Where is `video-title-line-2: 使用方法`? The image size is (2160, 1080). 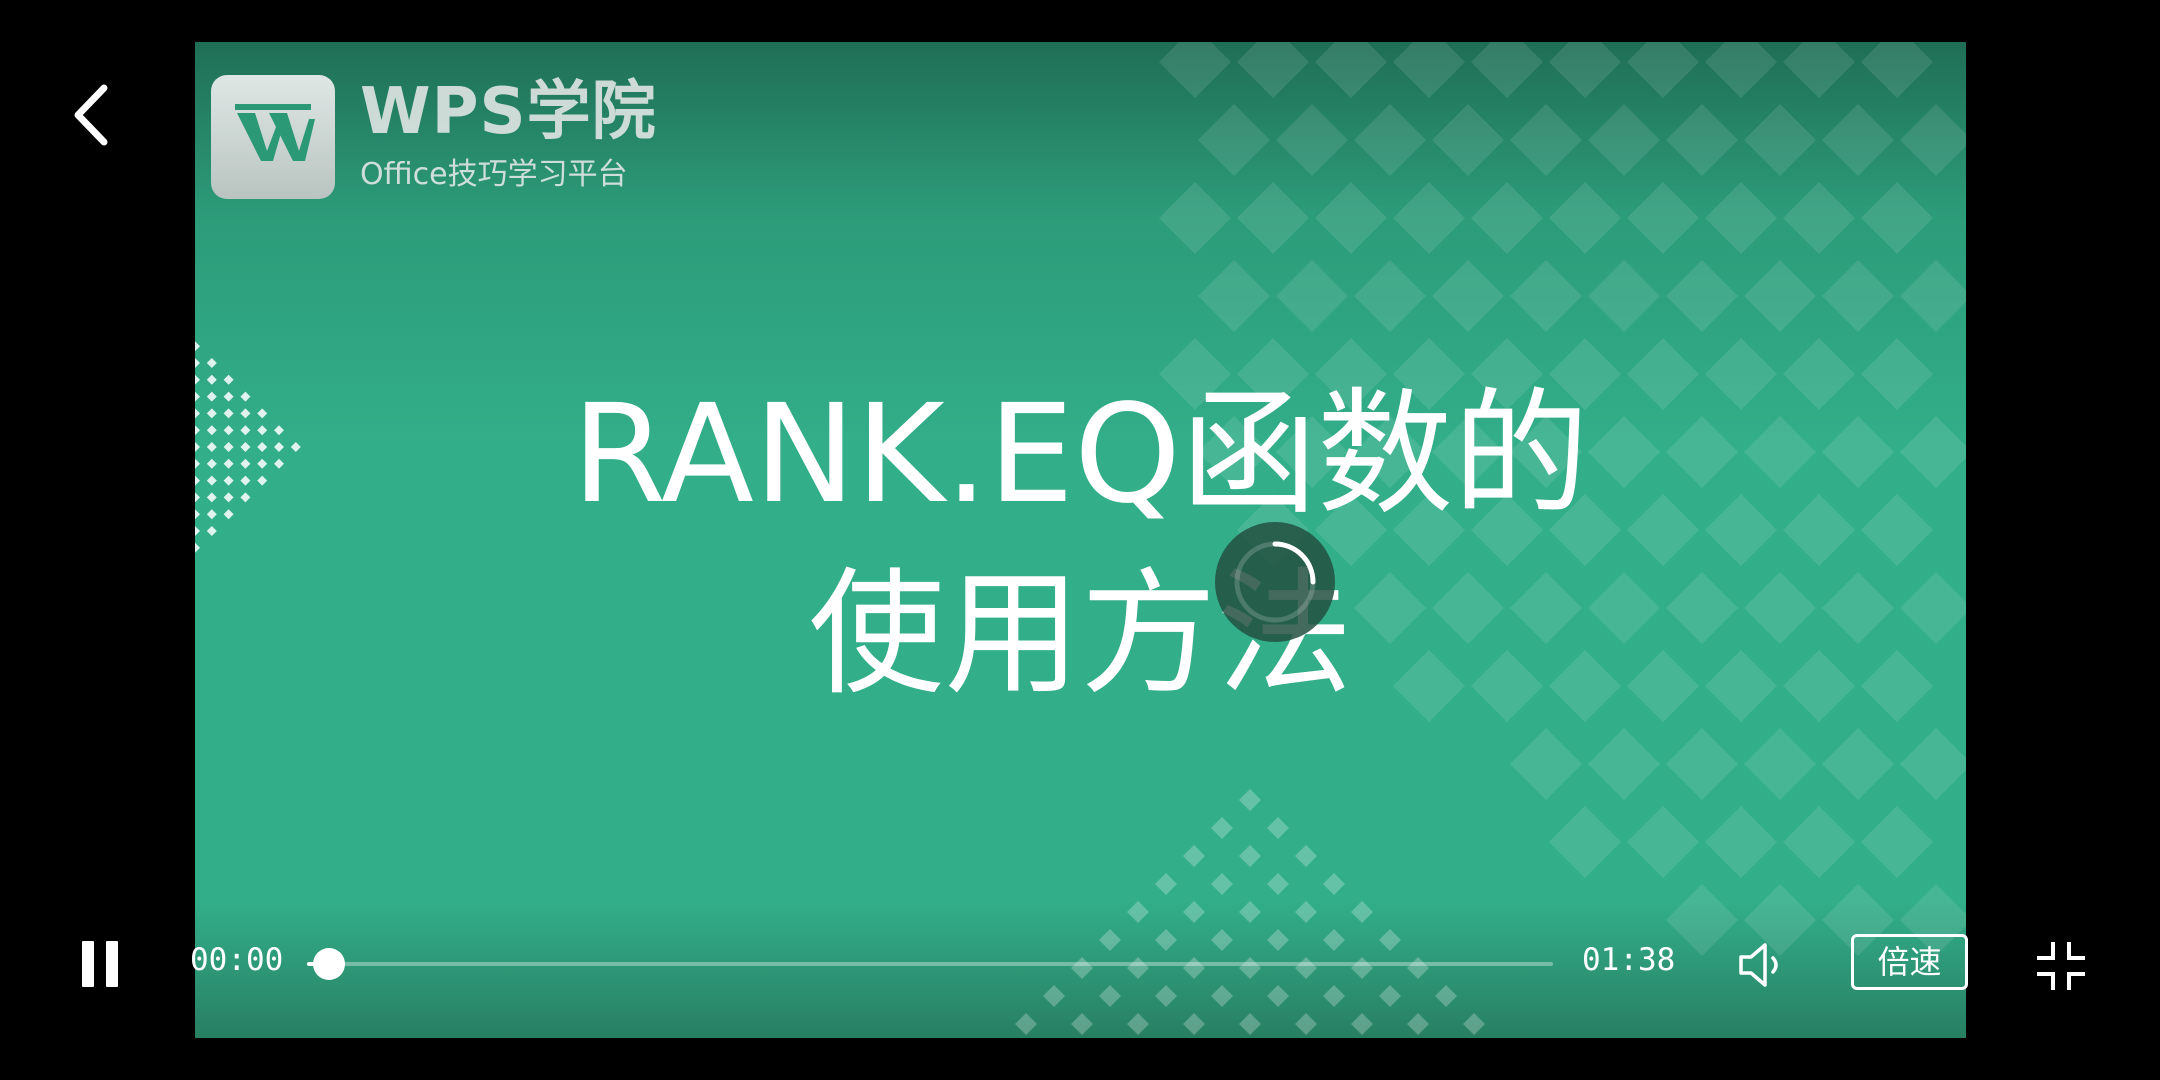 video-title-line-2: 使用方法 is located at coordinates (1080, 635).